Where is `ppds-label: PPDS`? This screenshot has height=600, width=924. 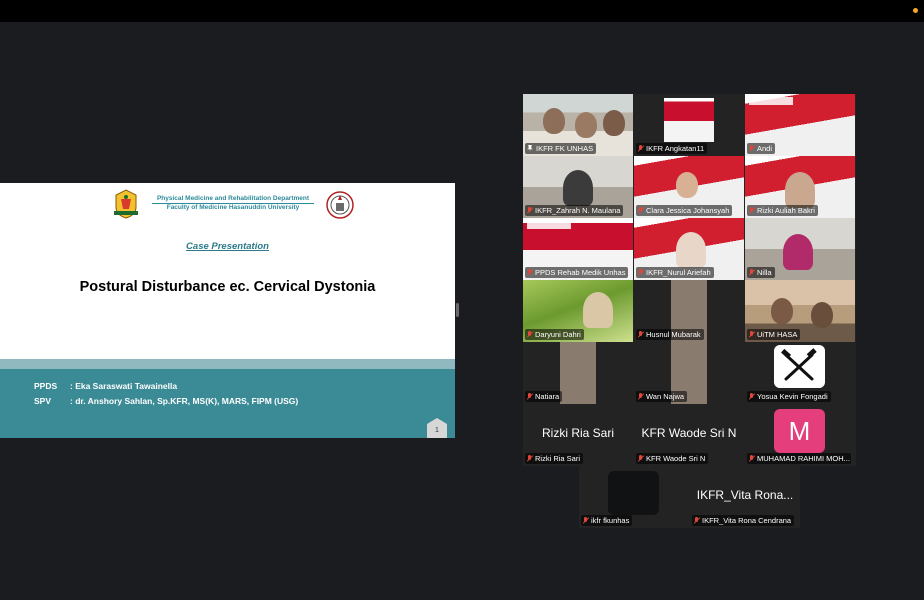
ppds-label: PPDS is located at coordinates (46, 386).